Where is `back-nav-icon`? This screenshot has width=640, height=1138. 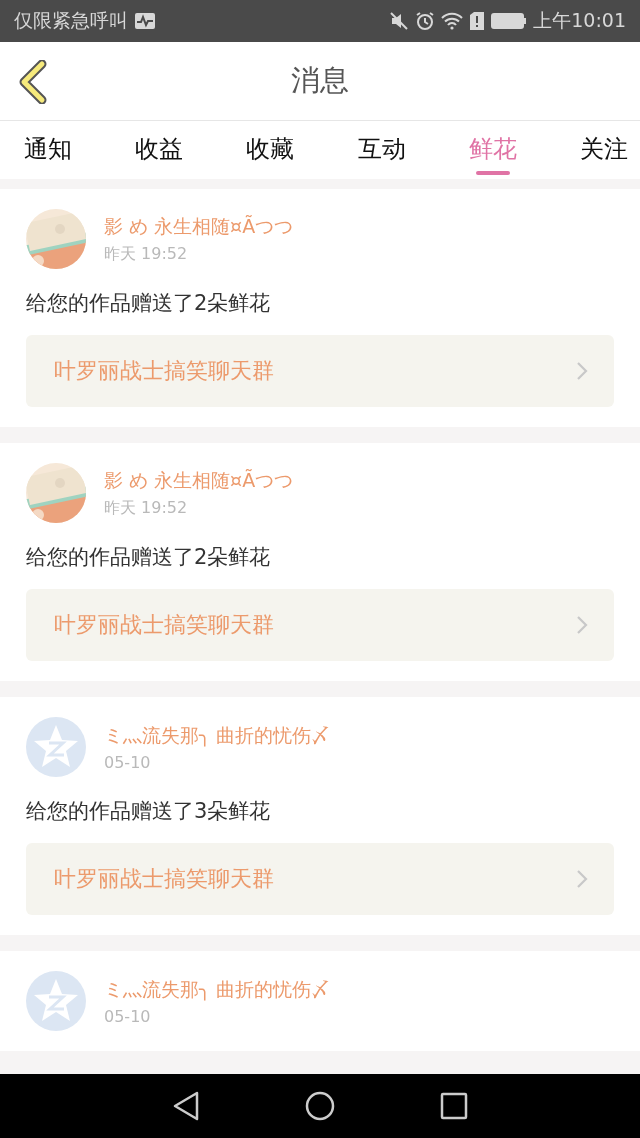 back-nav-icon is located at coordinates (186, 1106).